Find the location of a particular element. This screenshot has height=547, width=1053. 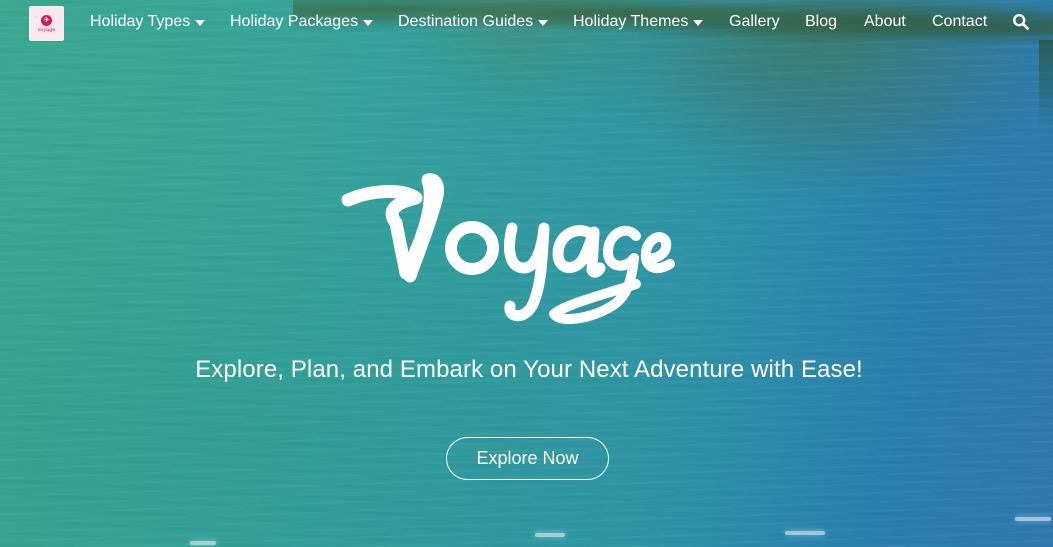

nav-item-label: Gallery is located at coordinates (754, 21).